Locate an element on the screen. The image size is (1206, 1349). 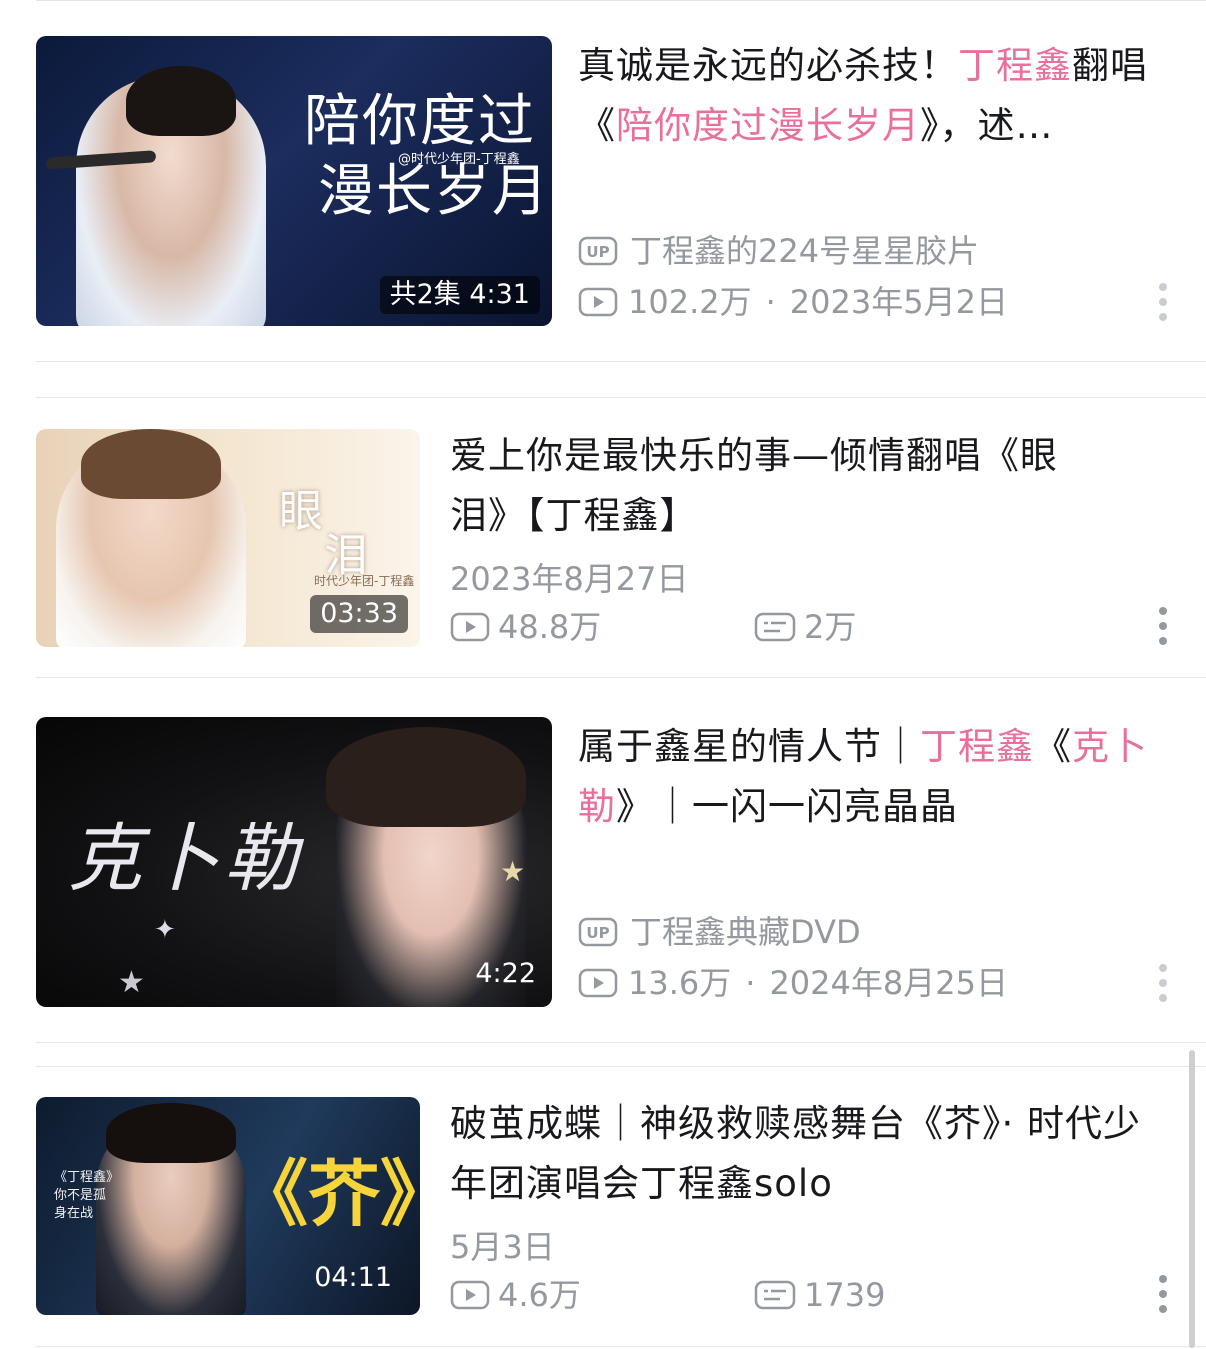
danmaku-count: 1739 is located at coordinates (845, 1295).